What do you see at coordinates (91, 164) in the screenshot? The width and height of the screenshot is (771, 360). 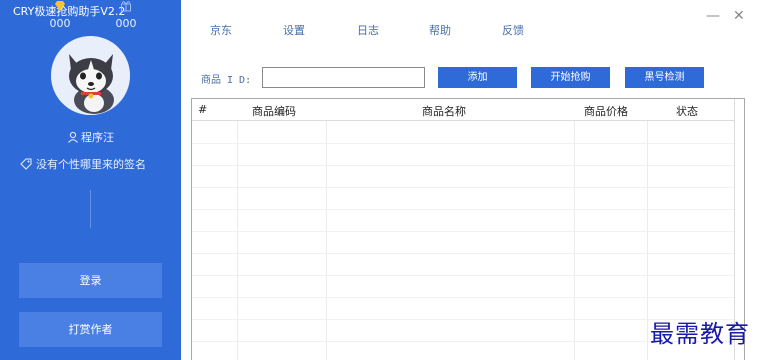 I see `signature-text: 没有个性哪里来的签名` at bounding box center [91, 164].